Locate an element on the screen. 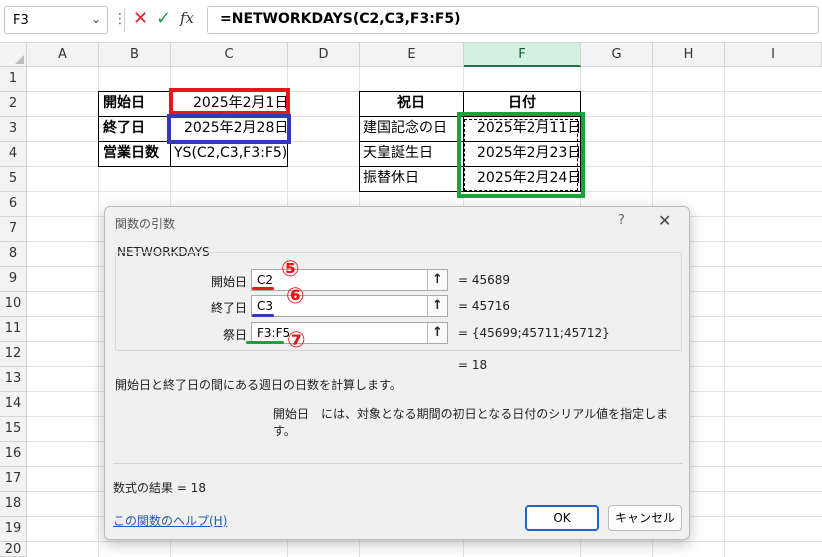  dialog-title: 関数の引数 is located at coordinates (145, 224).